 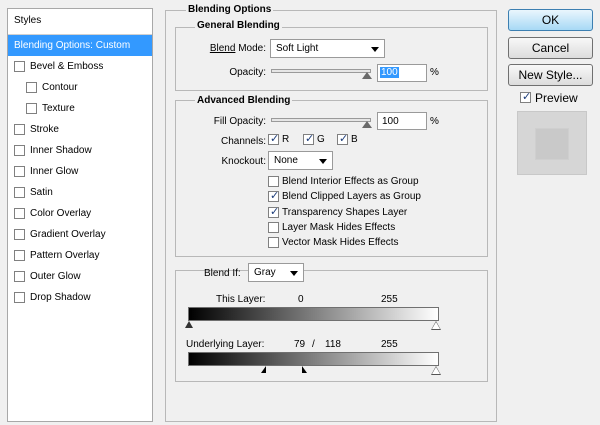 I want to click on style-preview-inner-square, so click(x=552, y=144).